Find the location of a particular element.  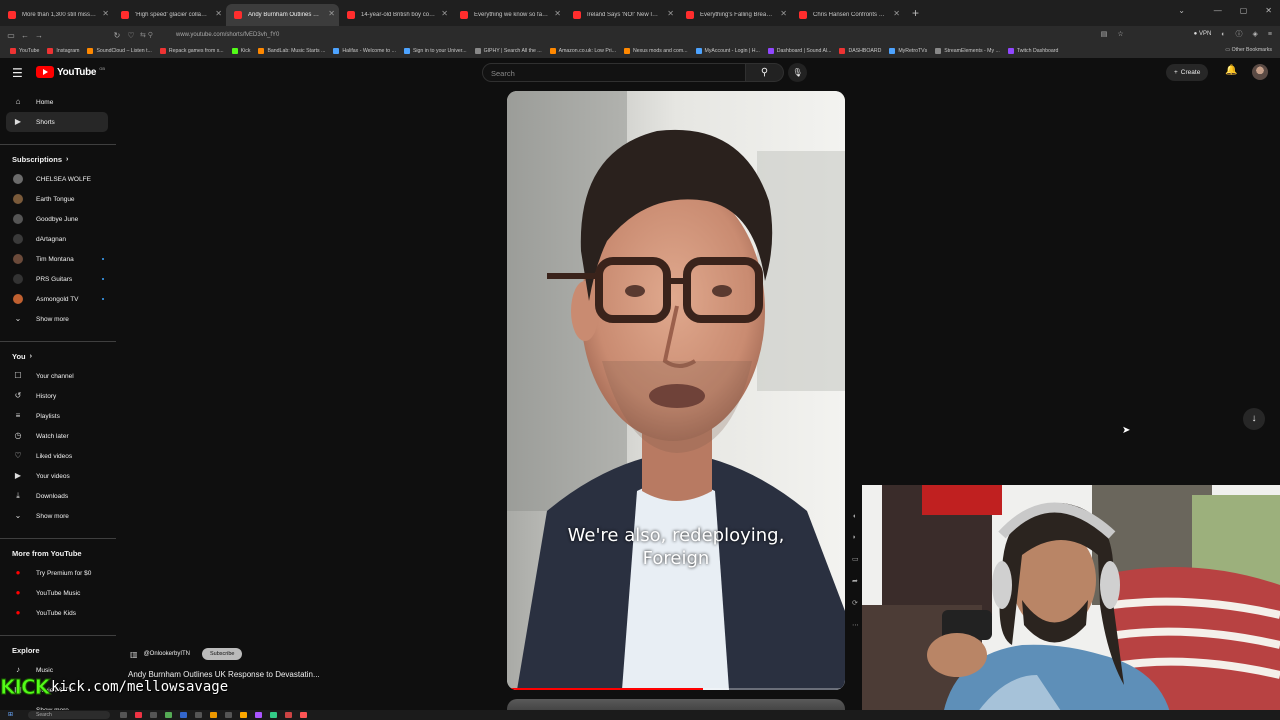

back-icon: ← is located at coordinates (25, 35).